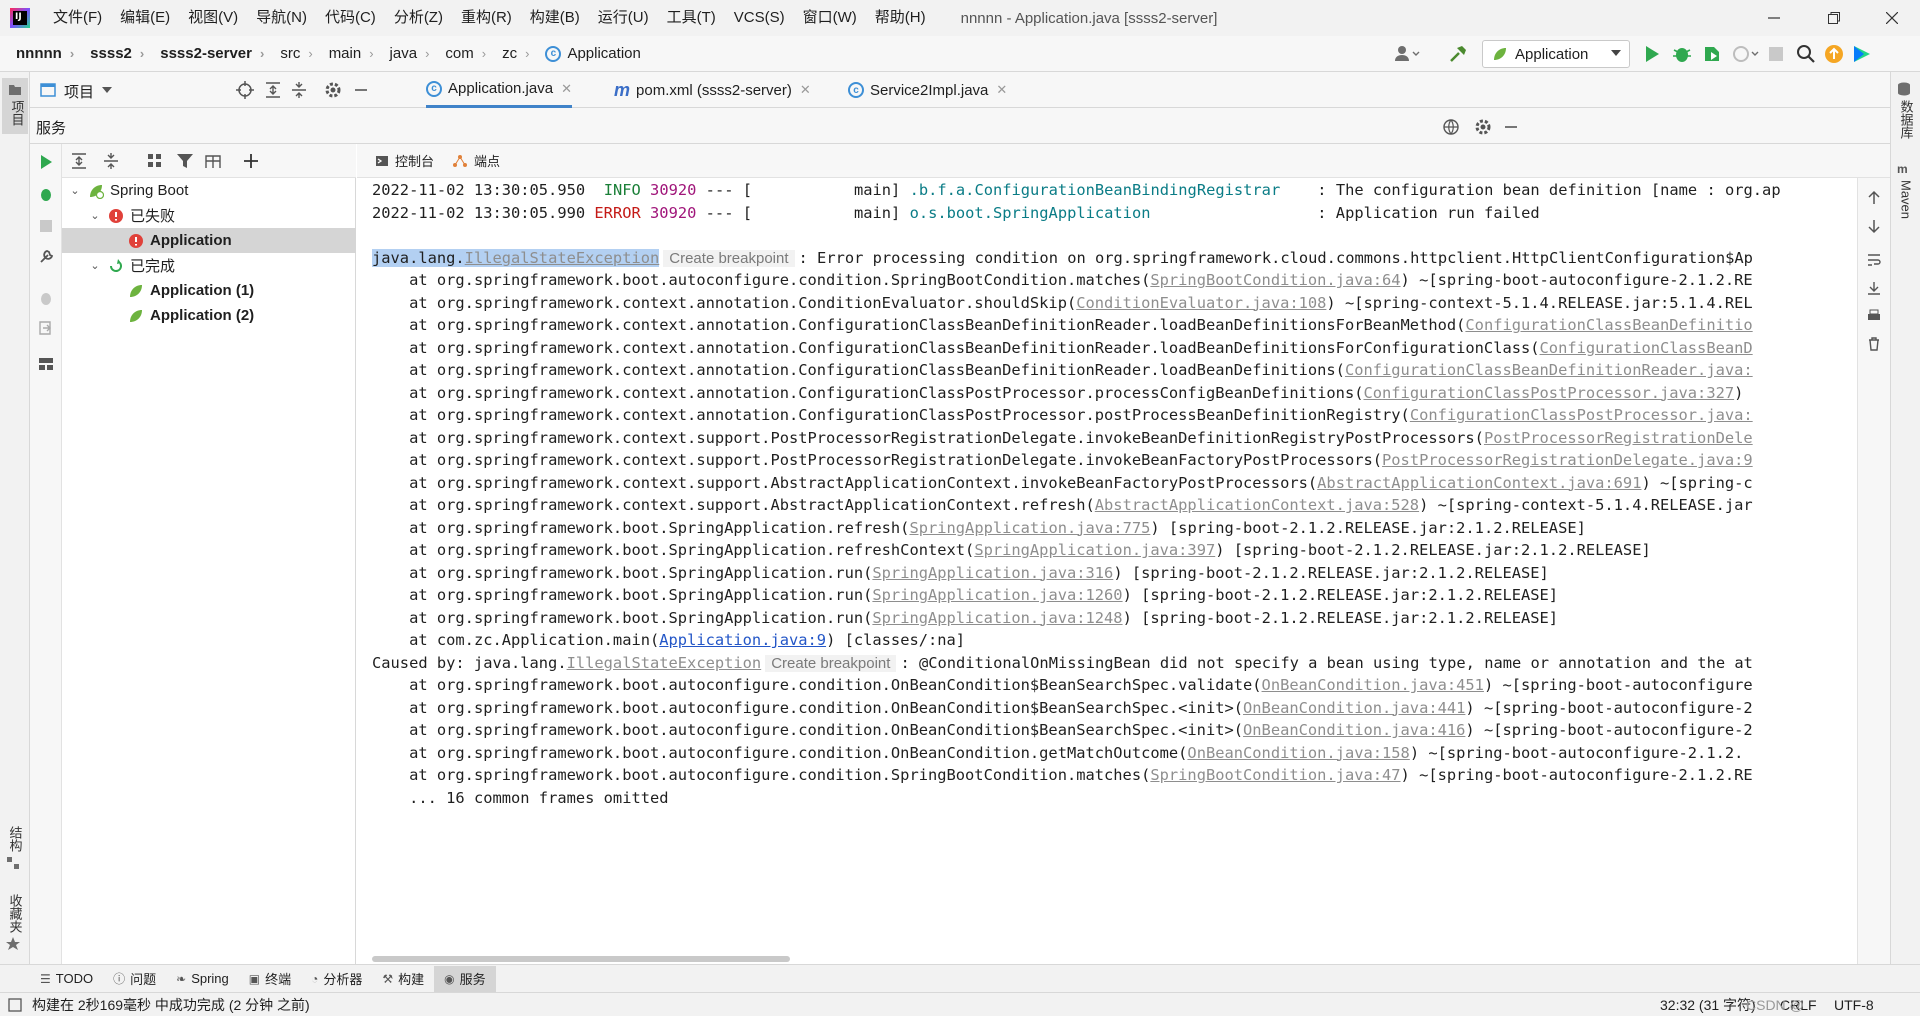 The image size is (1920, 1016). Describe the element at coordinates (1373, 685) in the screenshot. I see `frame-source-link: OnBeanCondition.java:451` at that location.